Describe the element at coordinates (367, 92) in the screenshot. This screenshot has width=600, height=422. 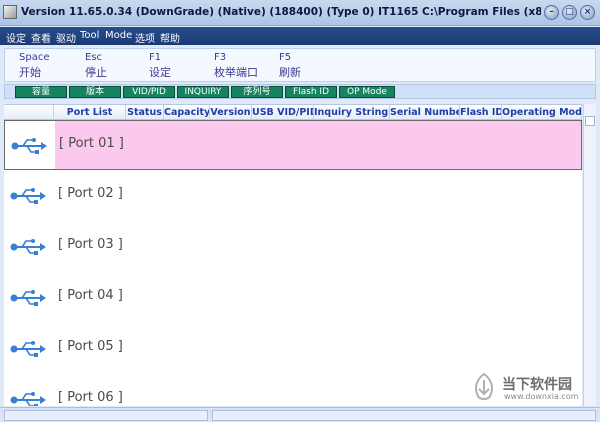
I see `tab-op-mode: OP Mode` at that location.